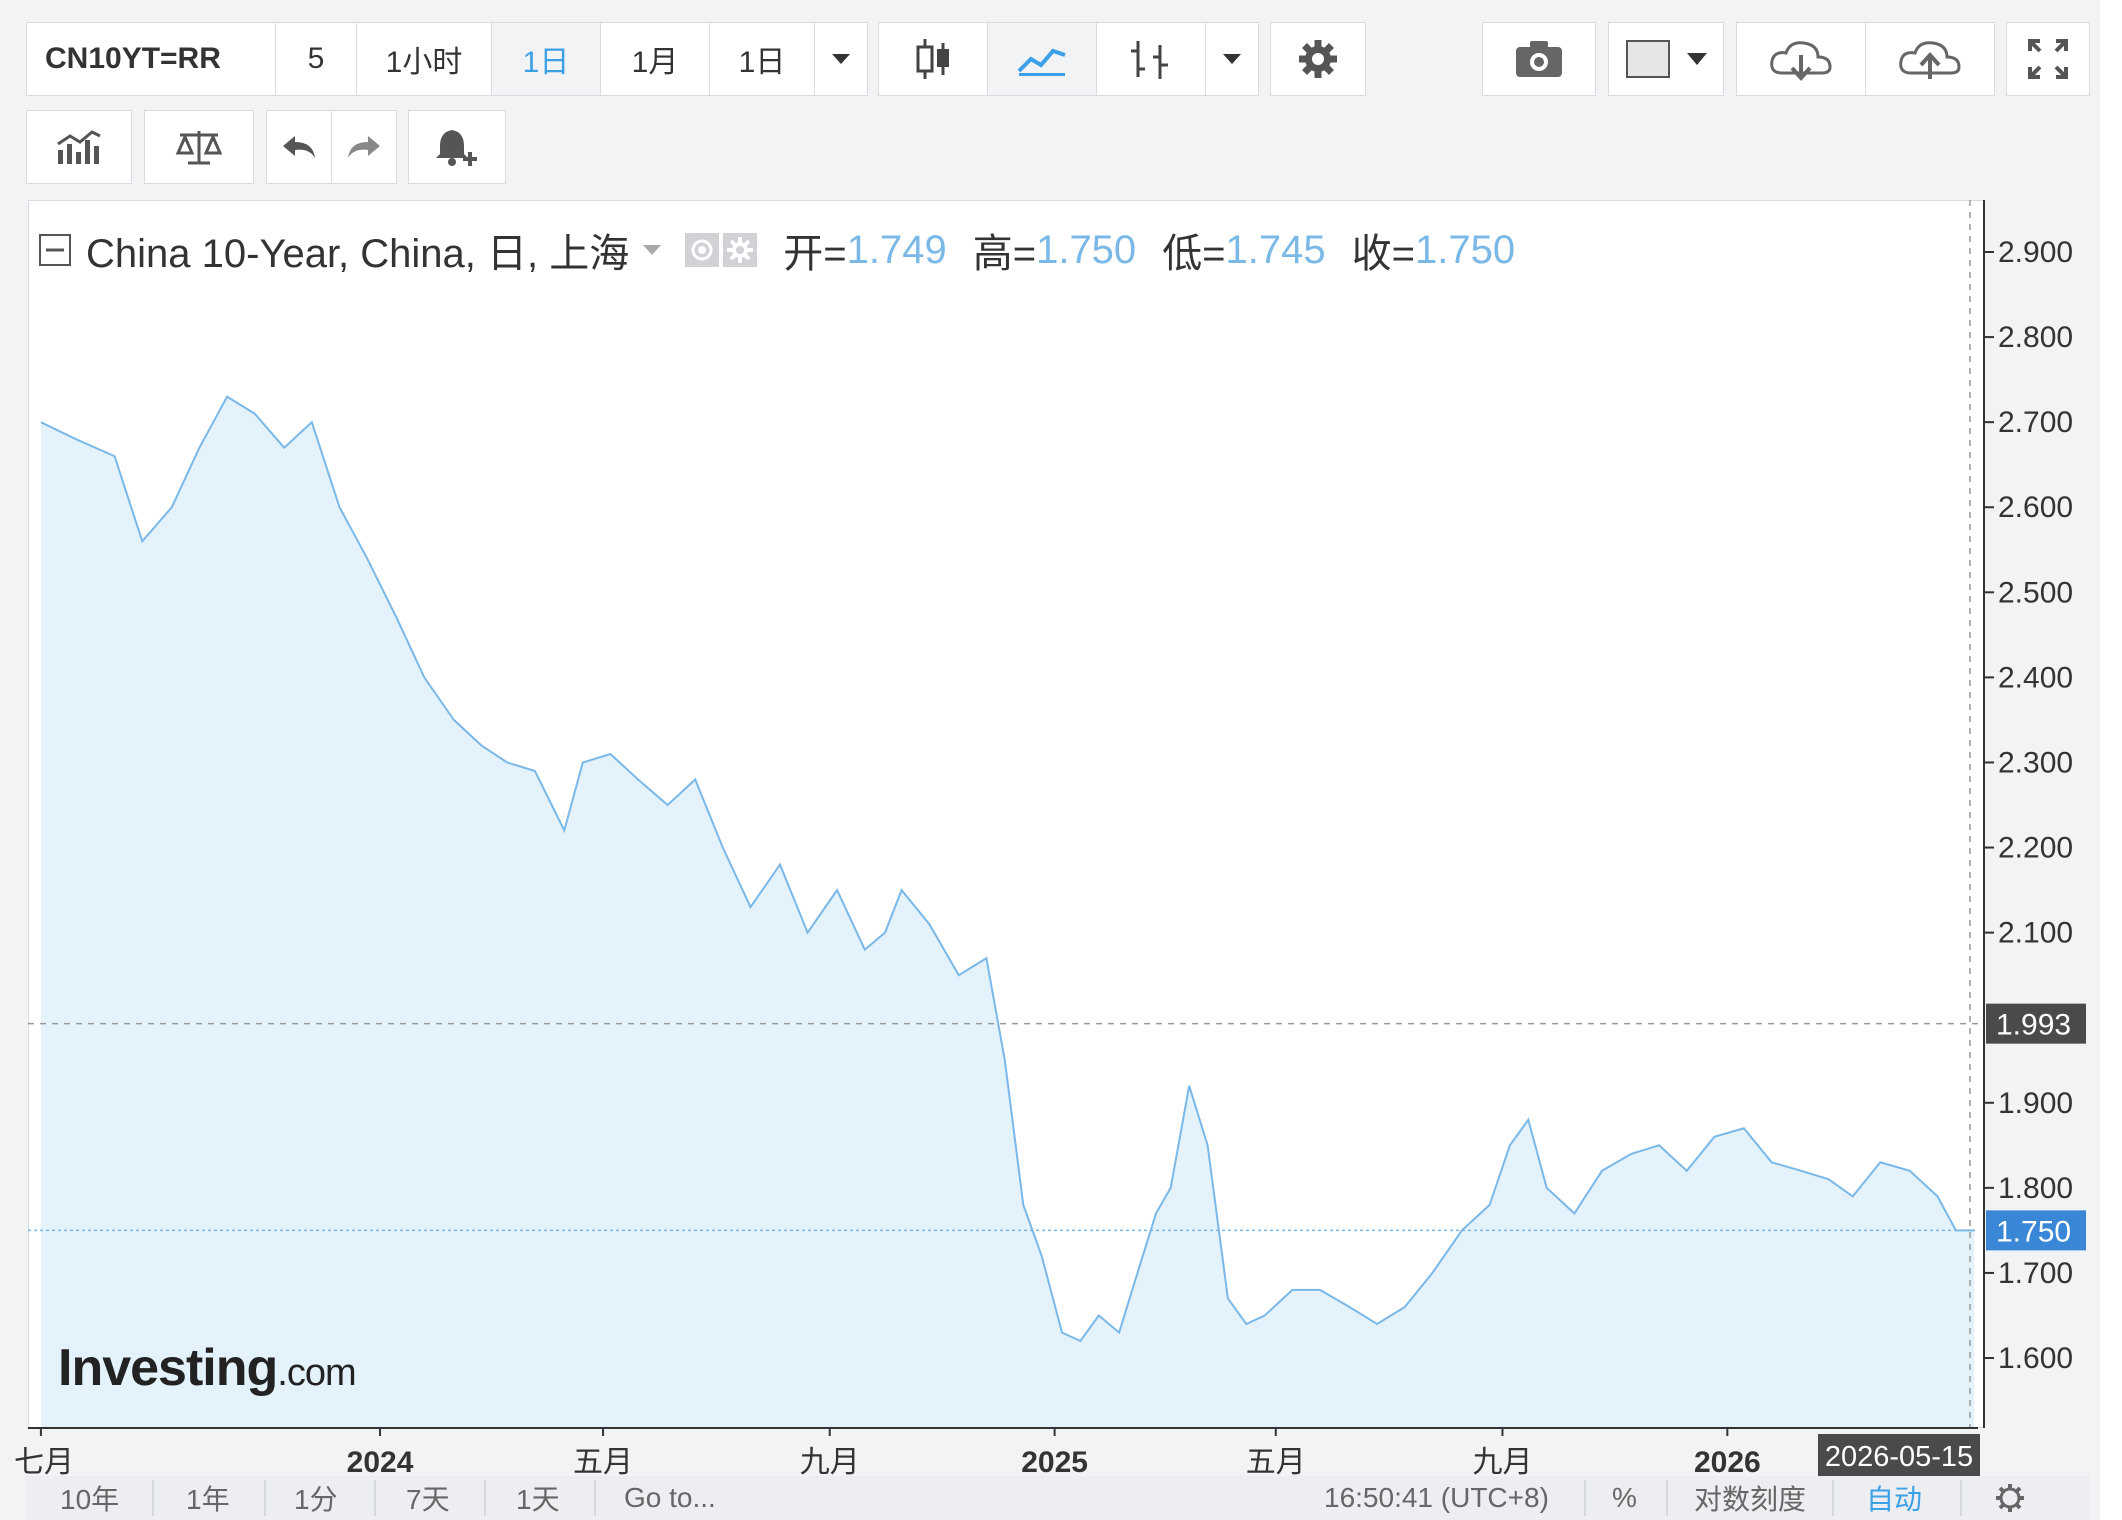 This screenshot has width=2122, height=1520. Describe the element at coordinates (428, 1498) in the screenshot. I see `range-7d: 7天` at that location.